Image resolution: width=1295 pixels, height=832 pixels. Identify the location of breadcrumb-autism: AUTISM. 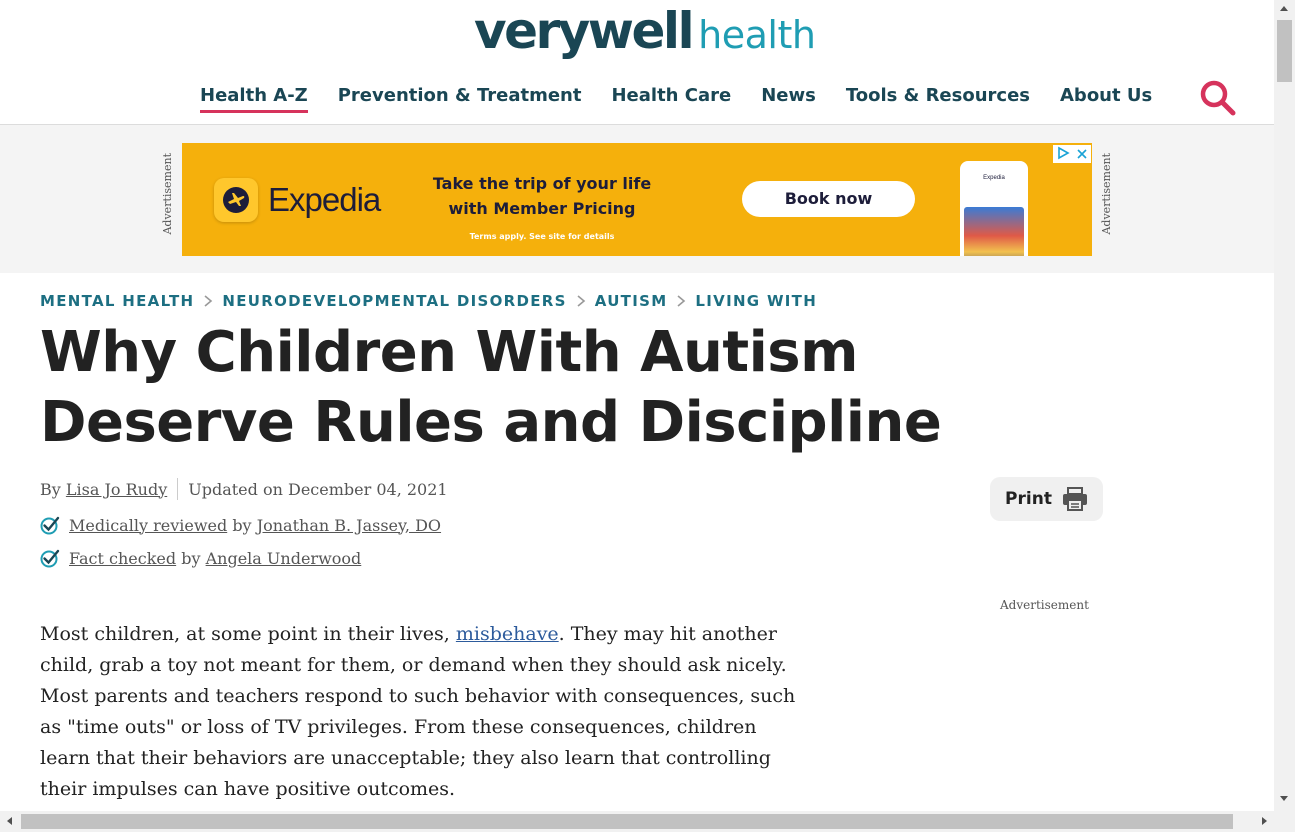
(631, 301).